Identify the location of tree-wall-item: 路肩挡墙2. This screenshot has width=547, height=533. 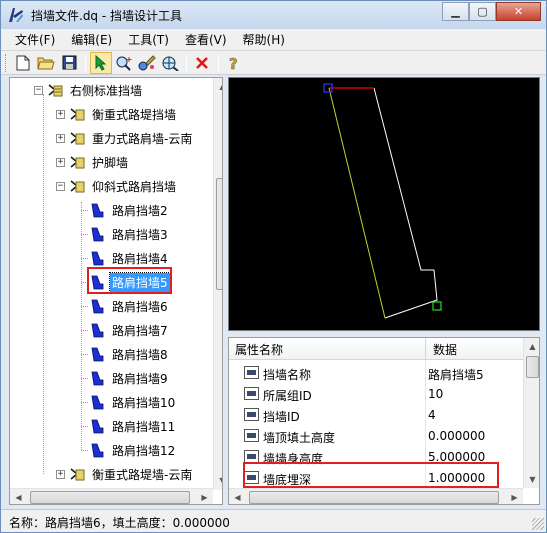
(125, 210).